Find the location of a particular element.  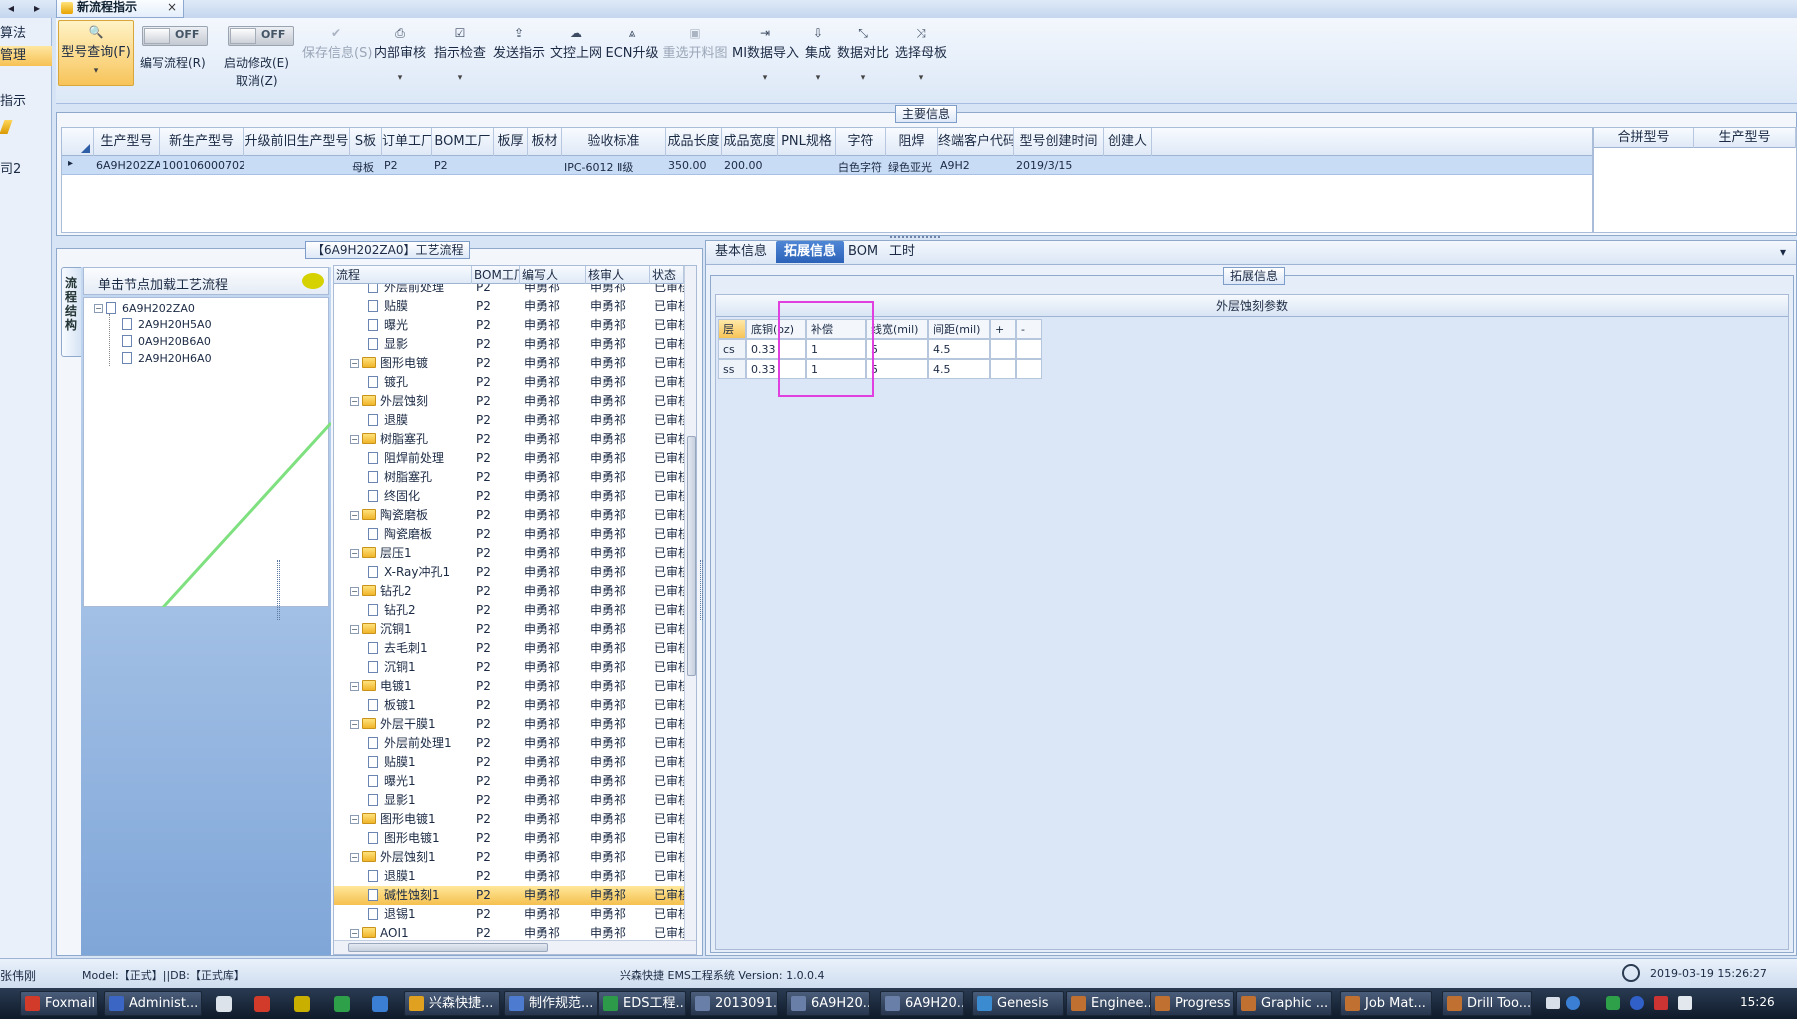

column-header: 验收标准 is located at coordinates (614, 142).